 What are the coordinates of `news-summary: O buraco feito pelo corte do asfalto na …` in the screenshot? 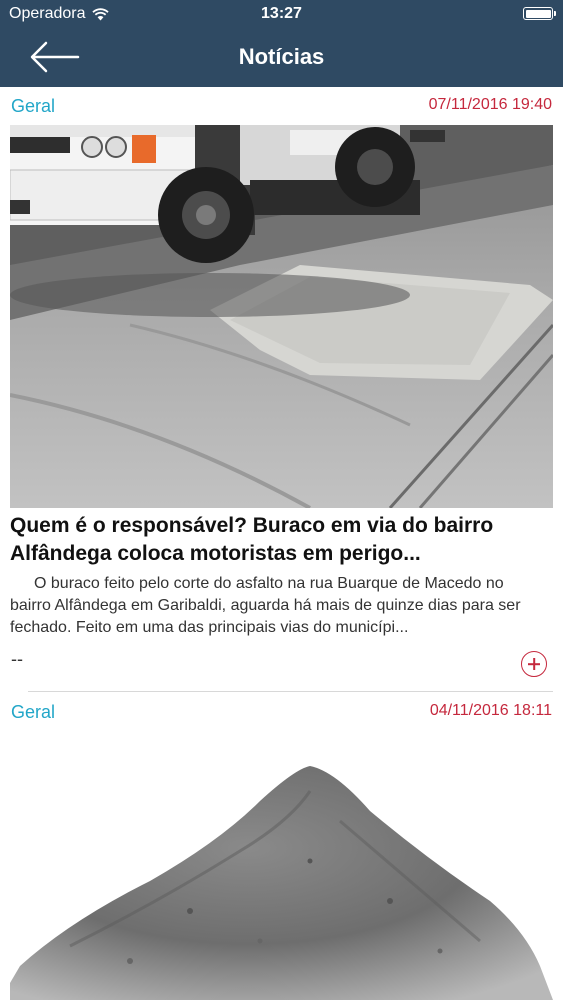 It's located at (265, 605).